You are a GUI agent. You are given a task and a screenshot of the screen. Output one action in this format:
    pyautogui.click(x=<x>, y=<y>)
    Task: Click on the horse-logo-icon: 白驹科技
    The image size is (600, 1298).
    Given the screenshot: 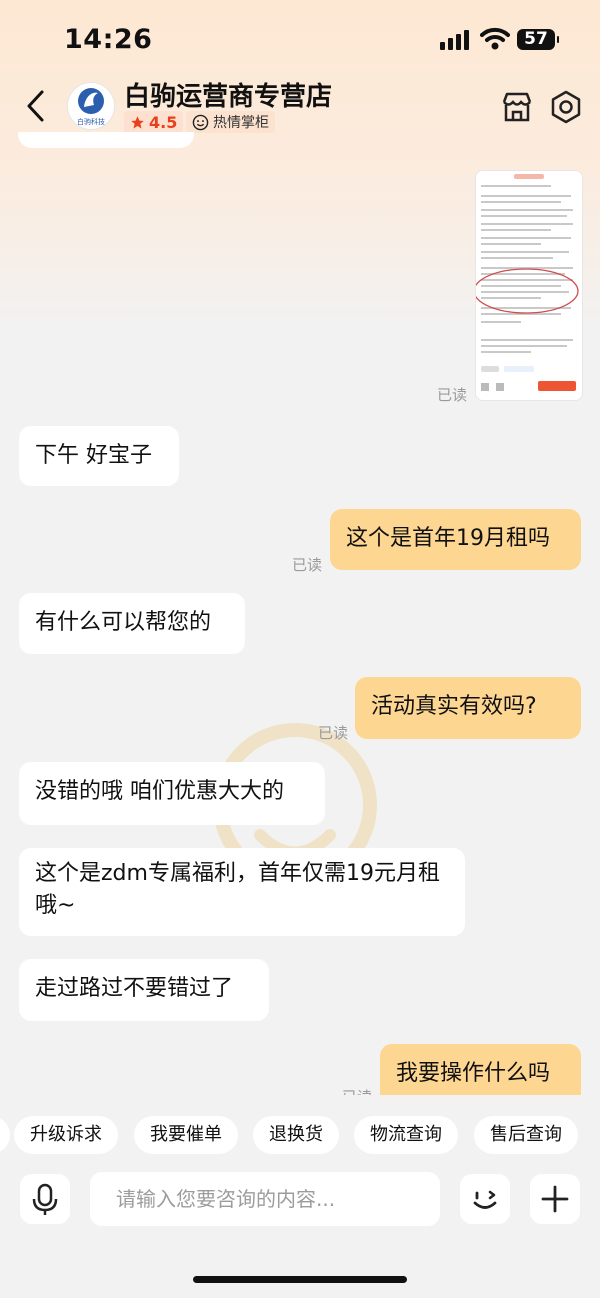 What is the action you would take?
    pyautogui.click(x=91, y=107)
    